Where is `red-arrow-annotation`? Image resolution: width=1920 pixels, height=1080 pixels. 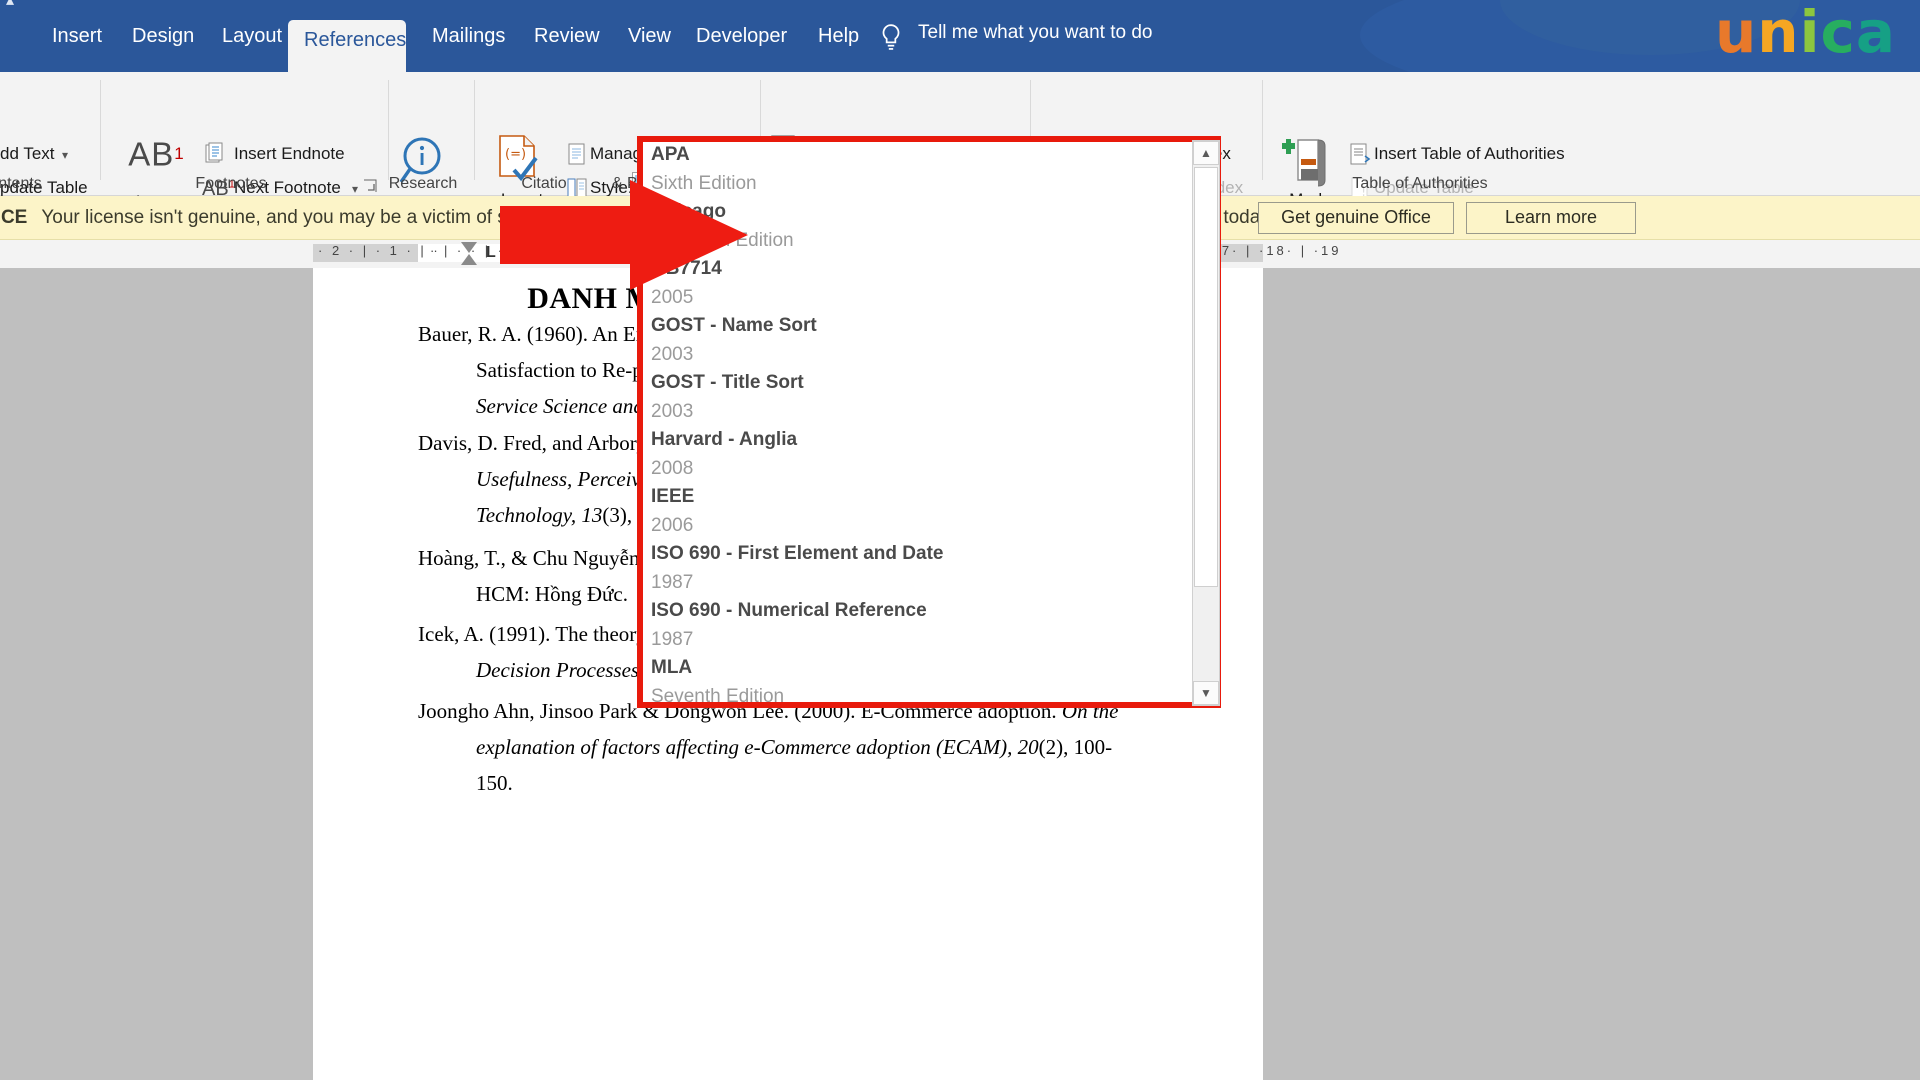 red-arrow-annotation is located at coordinates (624, 235).